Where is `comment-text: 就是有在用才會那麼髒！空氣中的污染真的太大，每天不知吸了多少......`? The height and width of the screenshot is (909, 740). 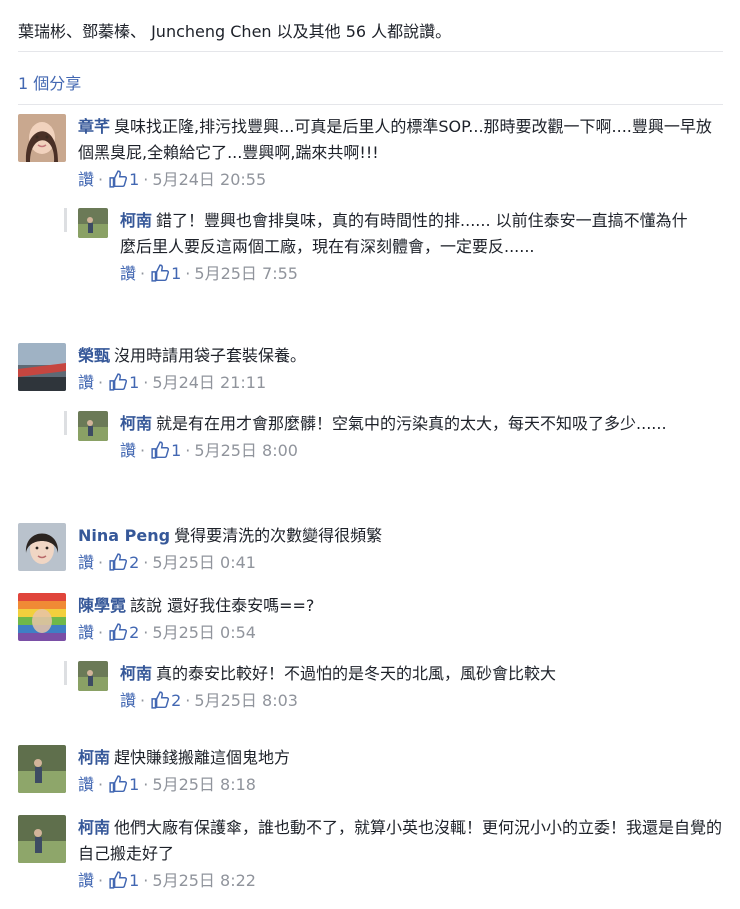
comment-text: 就是有在用才會那麼髒！空氣中的污染真的太大，每天不知吸了多少...... is located at coordinates (411, 423).